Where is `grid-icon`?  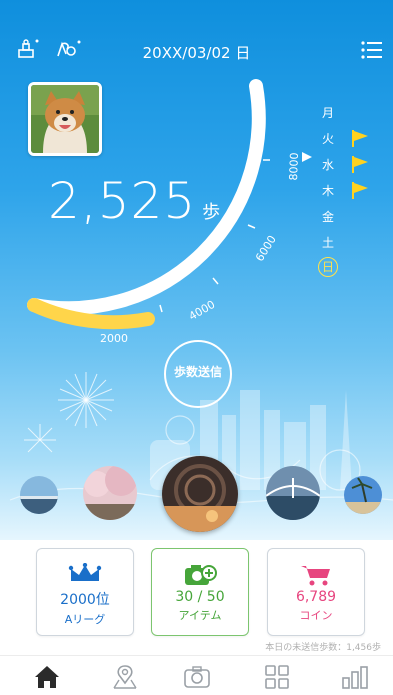
grid-icon is located at coordinates (277, 677).